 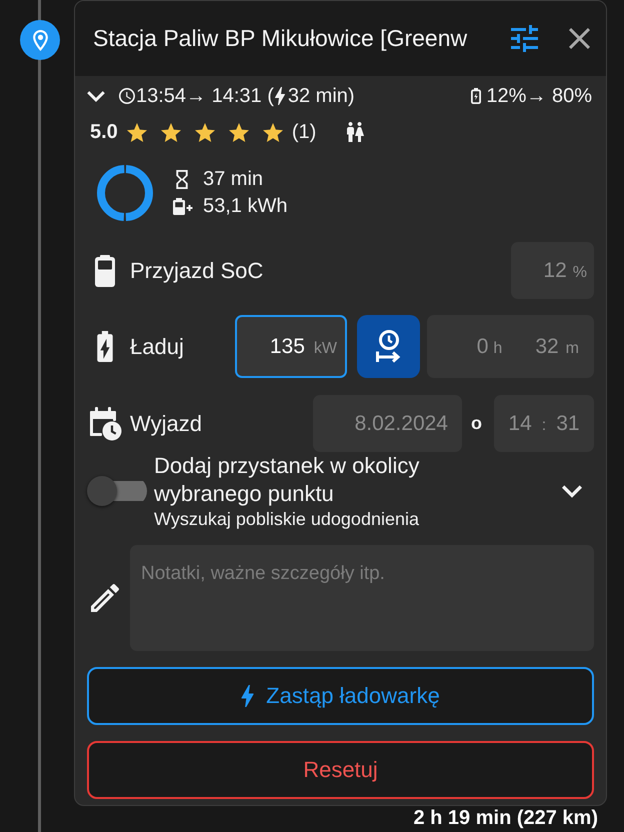 What do you see at coordinates (183, 206) in the screenshot?
I see `battery-plus-icon` at bounding box center [183, 206].